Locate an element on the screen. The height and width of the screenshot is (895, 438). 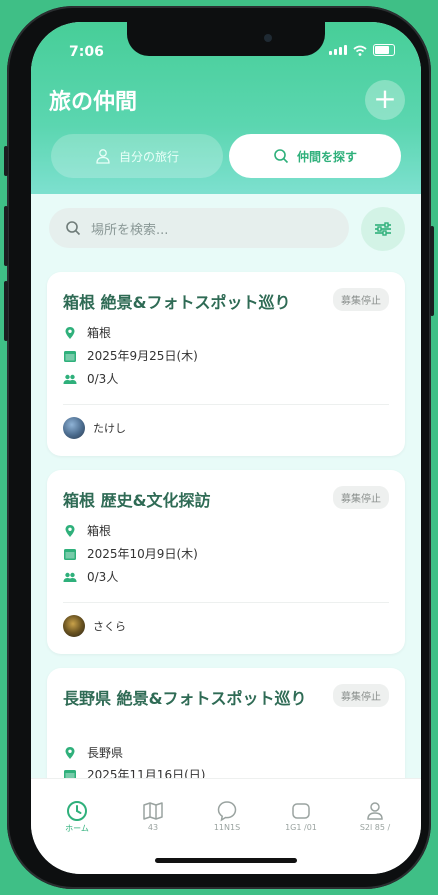
status-time: 7:06 is located at coordinates (86, 52).